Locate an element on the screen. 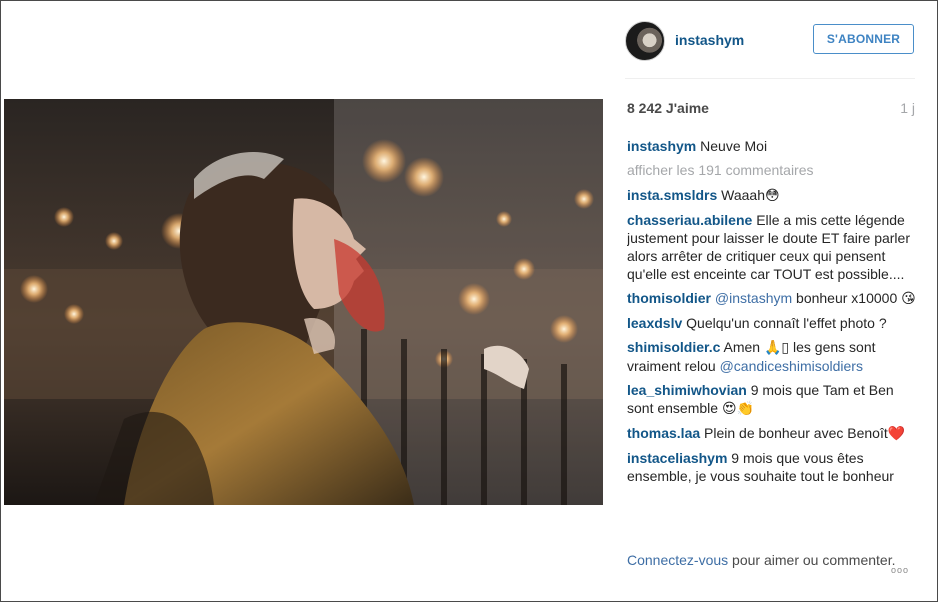 Image resolution: width=938 pixels, height=602 pixels. post-time: 1 j is located at coordinates (907, 108).